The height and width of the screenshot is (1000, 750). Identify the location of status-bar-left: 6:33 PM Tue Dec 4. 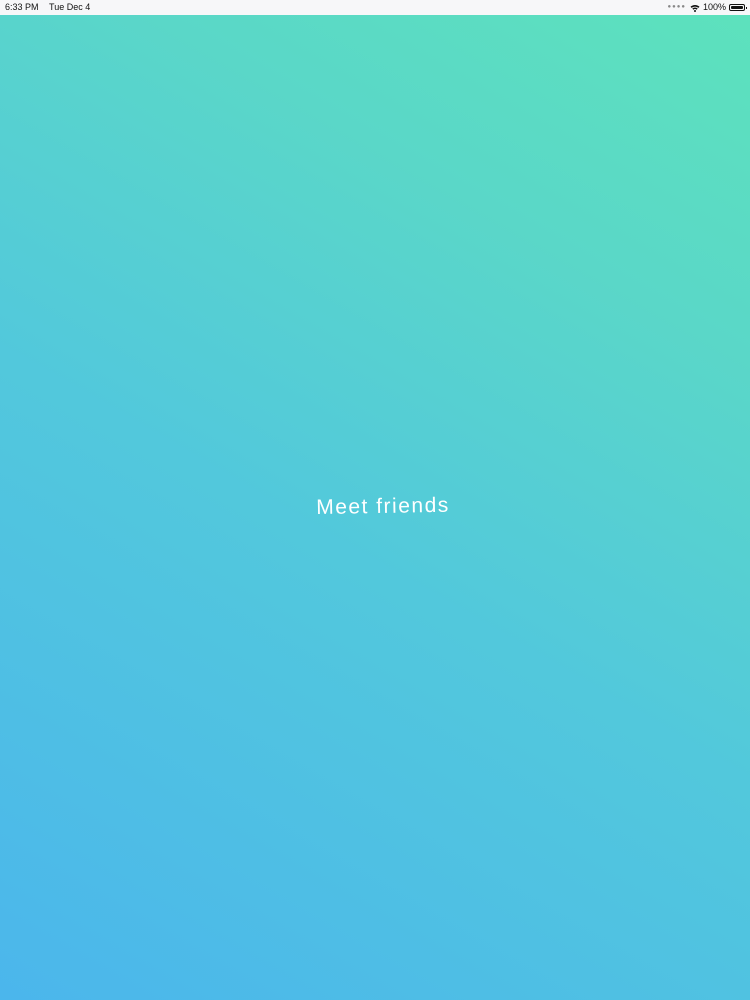
(47, 7).